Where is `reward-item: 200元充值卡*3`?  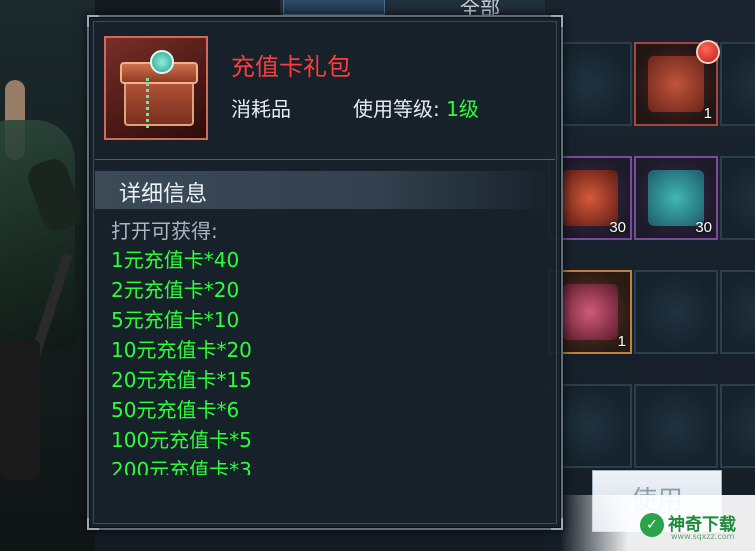
reward-item: 200元充值卡*3 is located at coordinates (181, 466).